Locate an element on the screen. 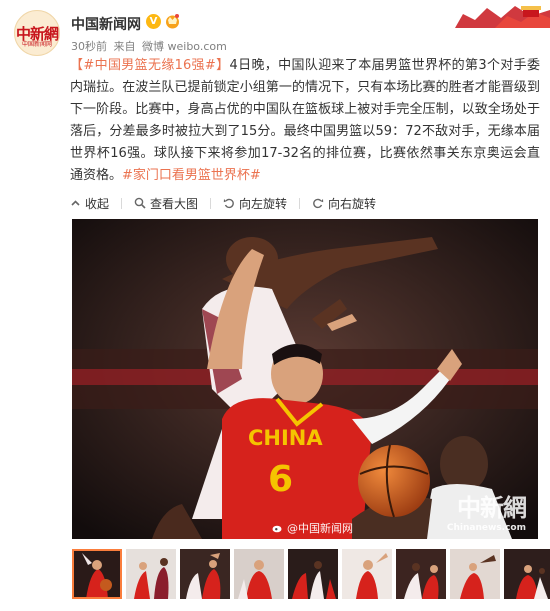 The width and height of the screenshot is (550, 611). post-source: 微博 weibo.com is located at coordinates (184, 46).